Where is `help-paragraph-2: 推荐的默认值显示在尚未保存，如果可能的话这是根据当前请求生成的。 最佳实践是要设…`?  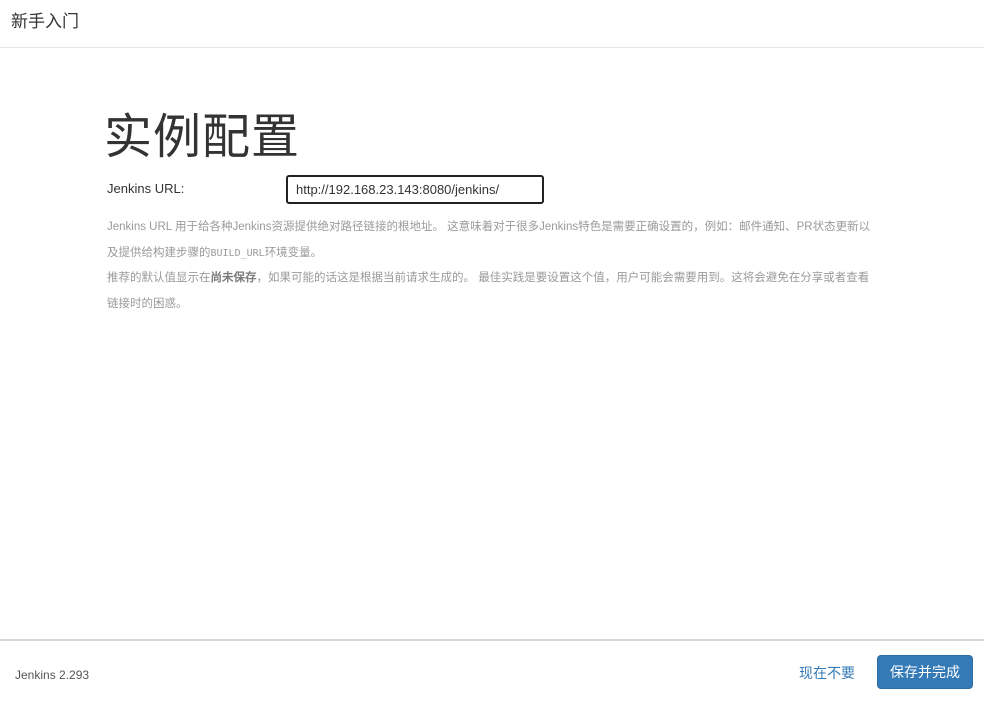 help-paragraph-2: 推荐的默认值显示在尚未保存，如果可能的话这是根据当前请求生成的。 最佳实践是要设… is located at coordinates (489, 291).